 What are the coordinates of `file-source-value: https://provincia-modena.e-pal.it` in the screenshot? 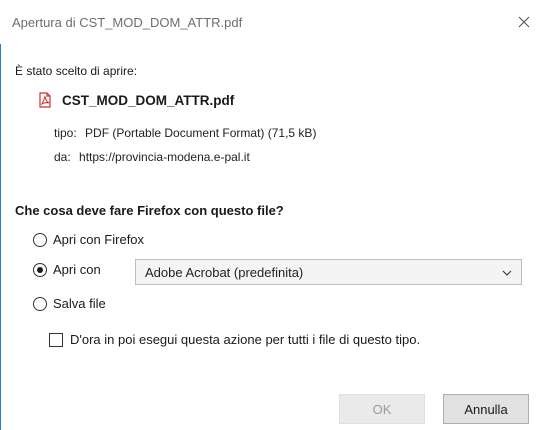 It's located at (164, 157).